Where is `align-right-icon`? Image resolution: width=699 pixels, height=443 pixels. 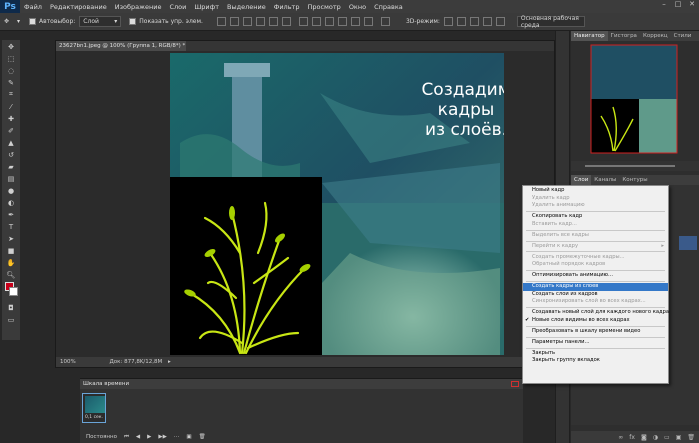 align-right-icon is located at coordinates (286, 21).